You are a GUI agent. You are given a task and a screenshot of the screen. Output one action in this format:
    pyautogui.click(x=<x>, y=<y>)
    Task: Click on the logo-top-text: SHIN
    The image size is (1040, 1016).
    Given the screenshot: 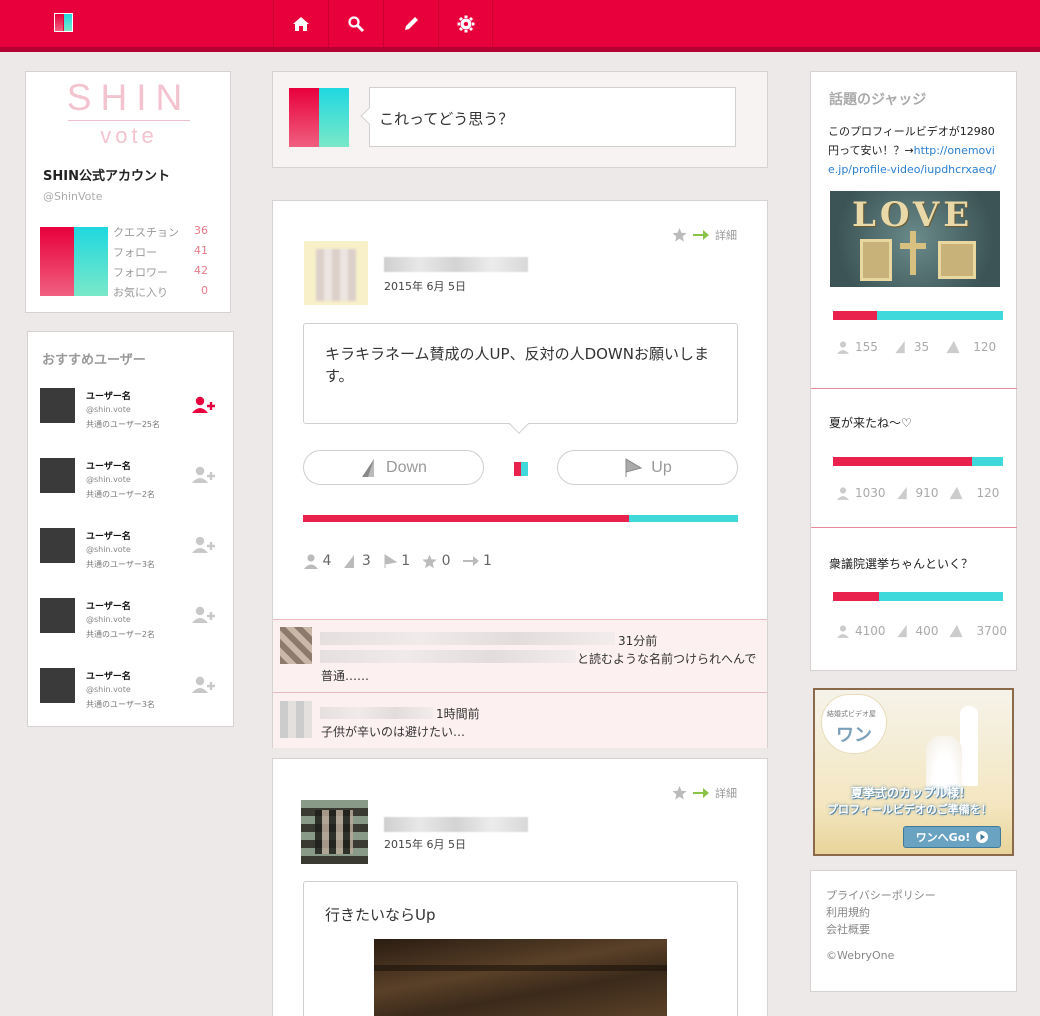 What is the action you would take?
    pyautogui.click(x=129, y=97)
    